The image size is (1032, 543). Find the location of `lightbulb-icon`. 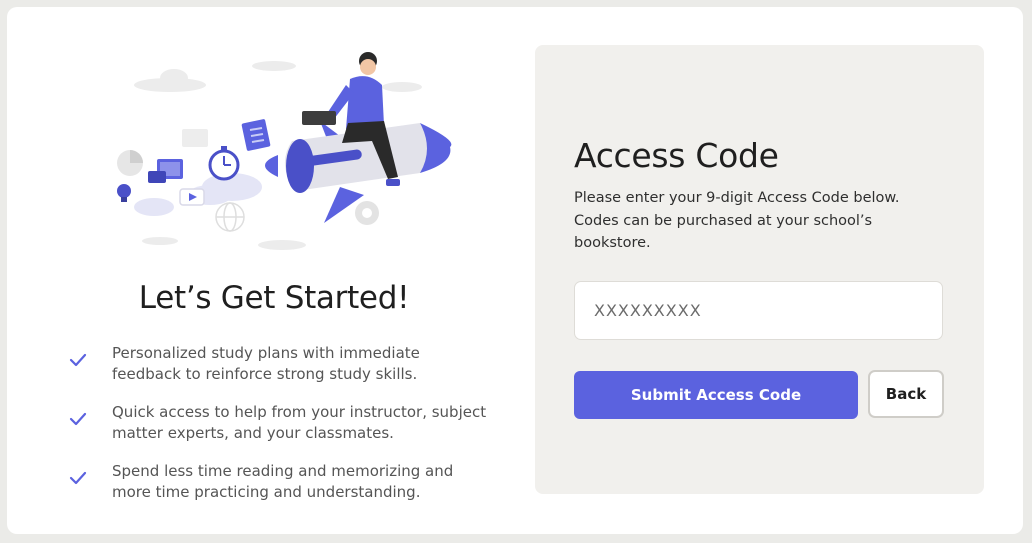

lightbulb-icon is located at coordinates (124, 193).